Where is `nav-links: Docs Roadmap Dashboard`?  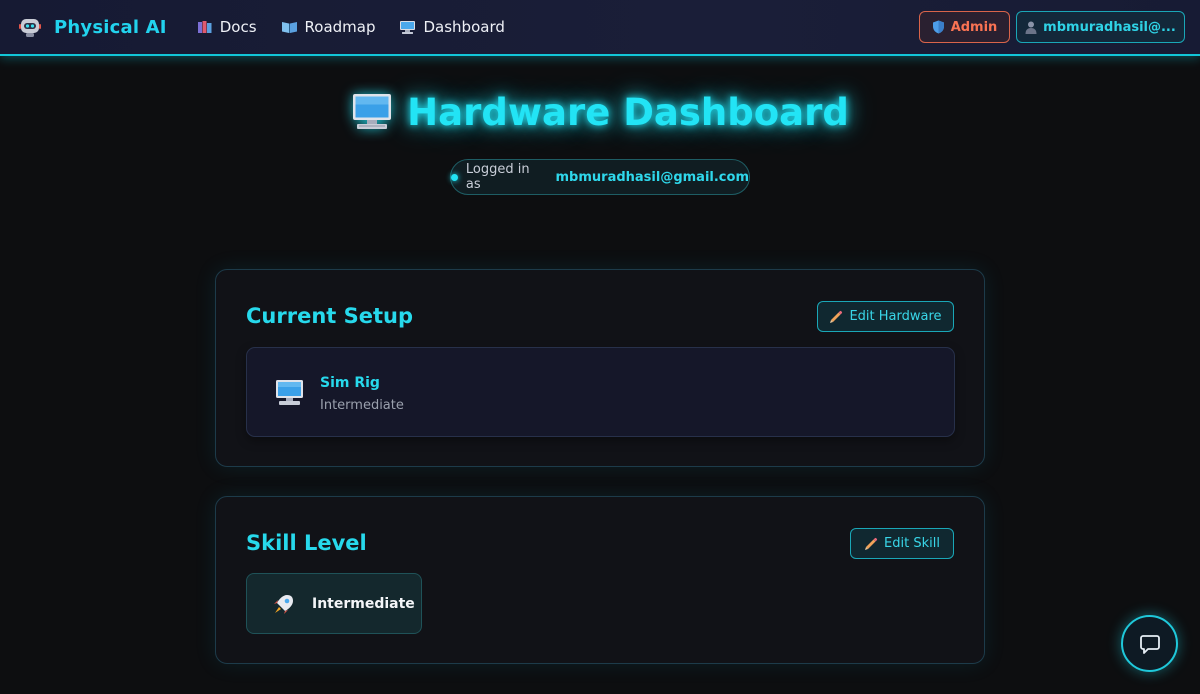
nav-links: Docs Roadmap Dashboard is located at coordinates (363, 27).